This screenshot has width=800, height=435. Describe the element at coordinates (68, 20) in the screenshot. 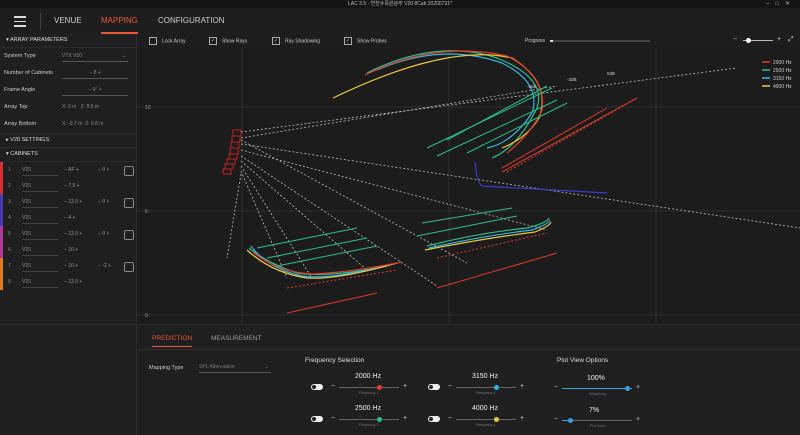

I see `tab-venue: VENUE` at that location.